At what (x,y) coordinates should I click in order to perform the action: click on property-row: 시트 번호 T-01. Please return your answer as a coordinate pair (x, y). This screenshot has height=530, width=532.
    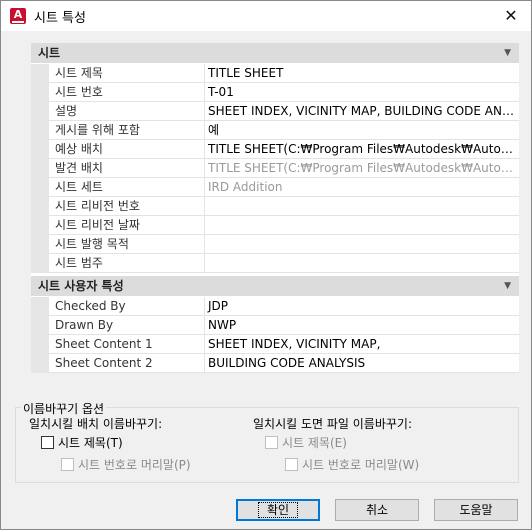
    Looking at the image, I should click on (275, 92).